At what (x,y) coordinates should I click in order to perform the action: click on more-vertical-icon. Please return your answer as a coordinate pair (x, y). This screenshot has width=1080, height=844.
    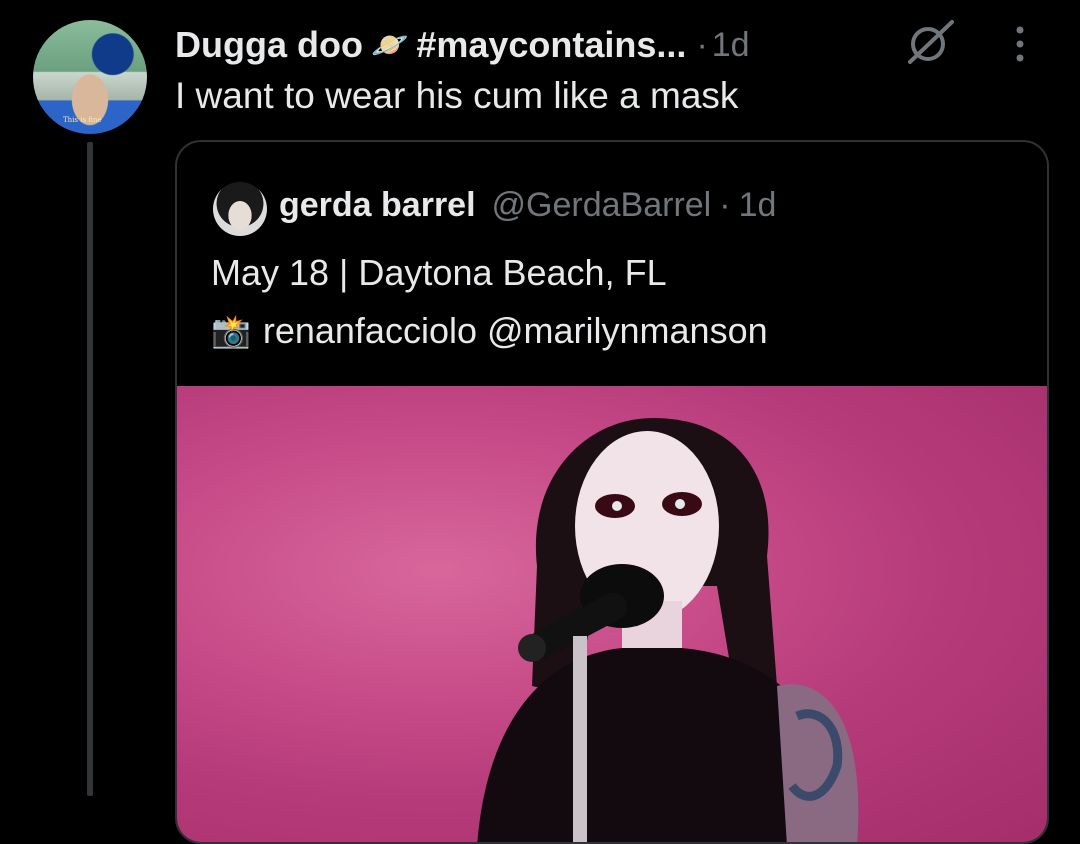
    Looking at the image, I should click on (1020, 44).